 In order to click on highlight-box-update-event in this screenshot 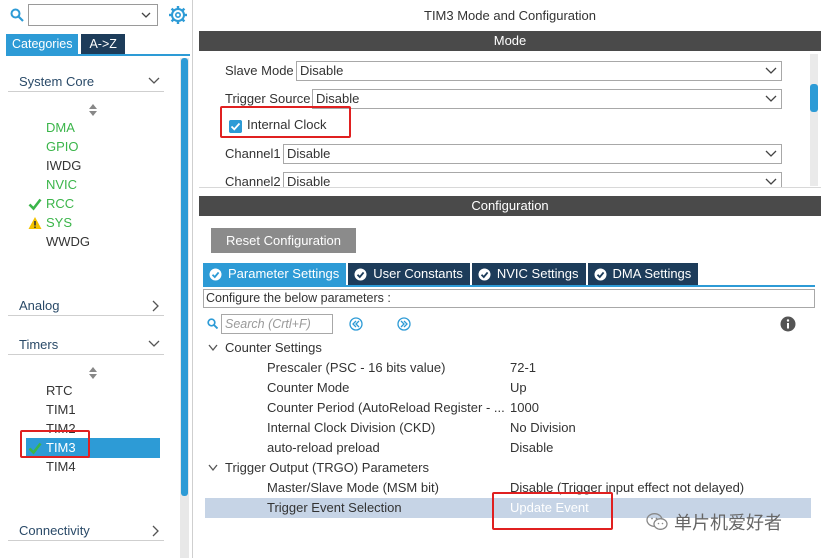, I will do `click(552, 511)`.